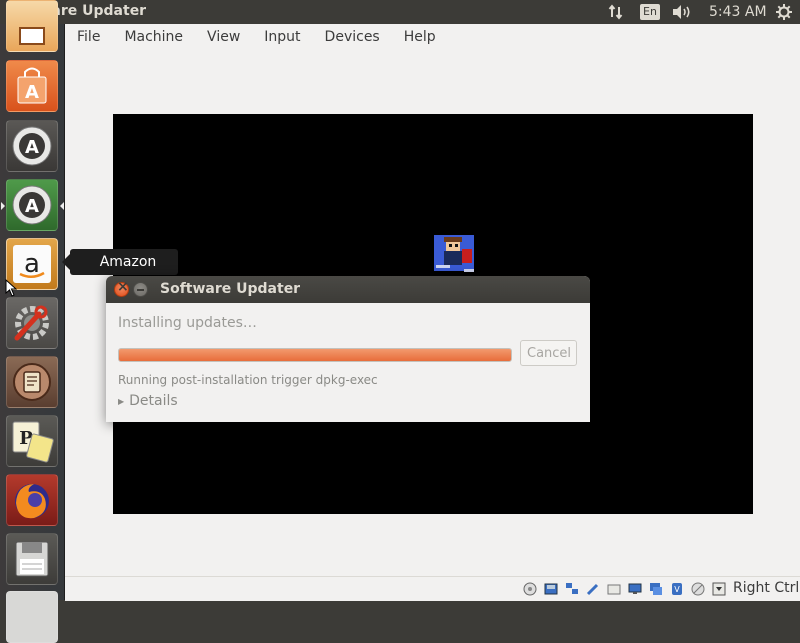 This screenshot has height=643, width=800. Describe the element at coordinates (698, 589) in the screenshot. I see `mouse-integration-icon` at that location.